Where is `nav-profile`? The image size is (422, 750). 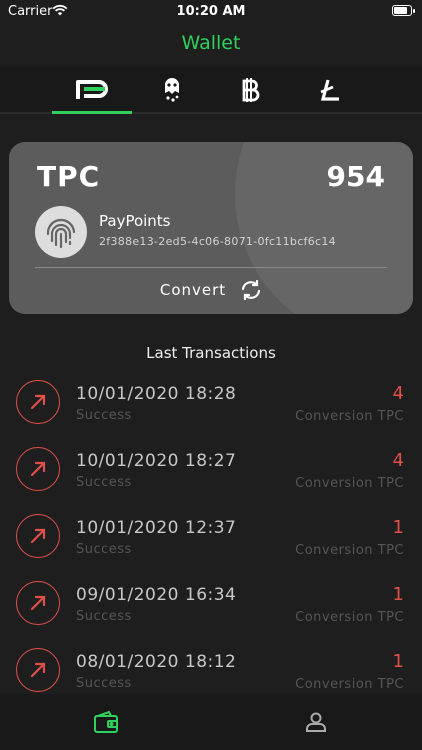 nav-profile is located at coordinates (316, 722).